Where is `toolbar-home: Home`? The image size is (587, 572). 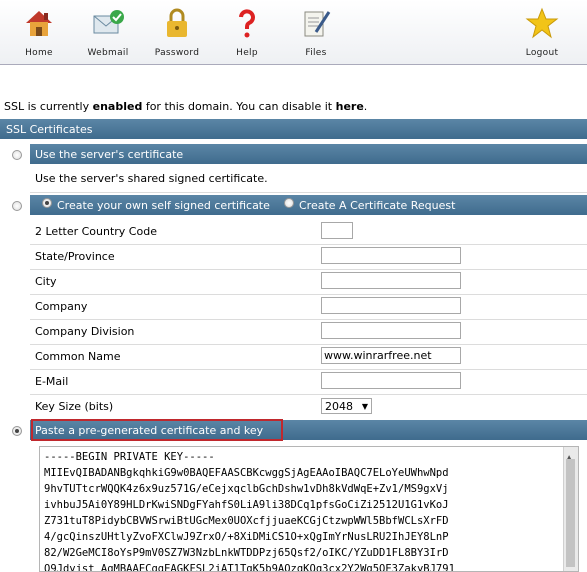 toolbar-home: Home is located at coordinates (39, 32).